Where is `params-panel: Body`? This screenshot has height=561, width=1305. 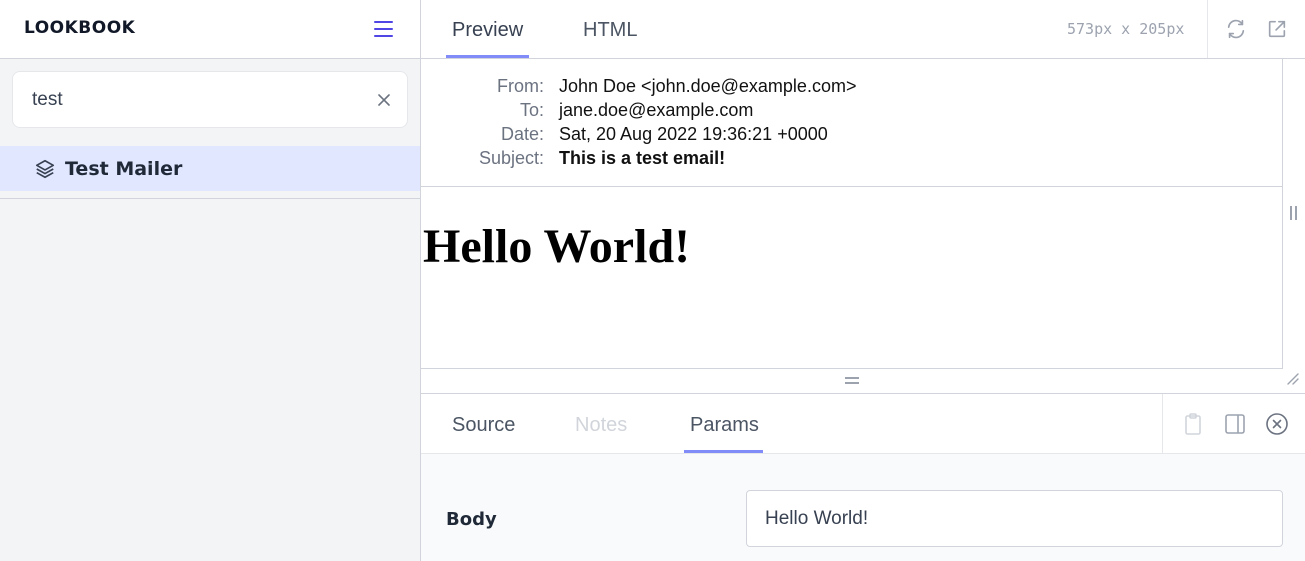 params-panel: Body is located at coordinates (863, 507).